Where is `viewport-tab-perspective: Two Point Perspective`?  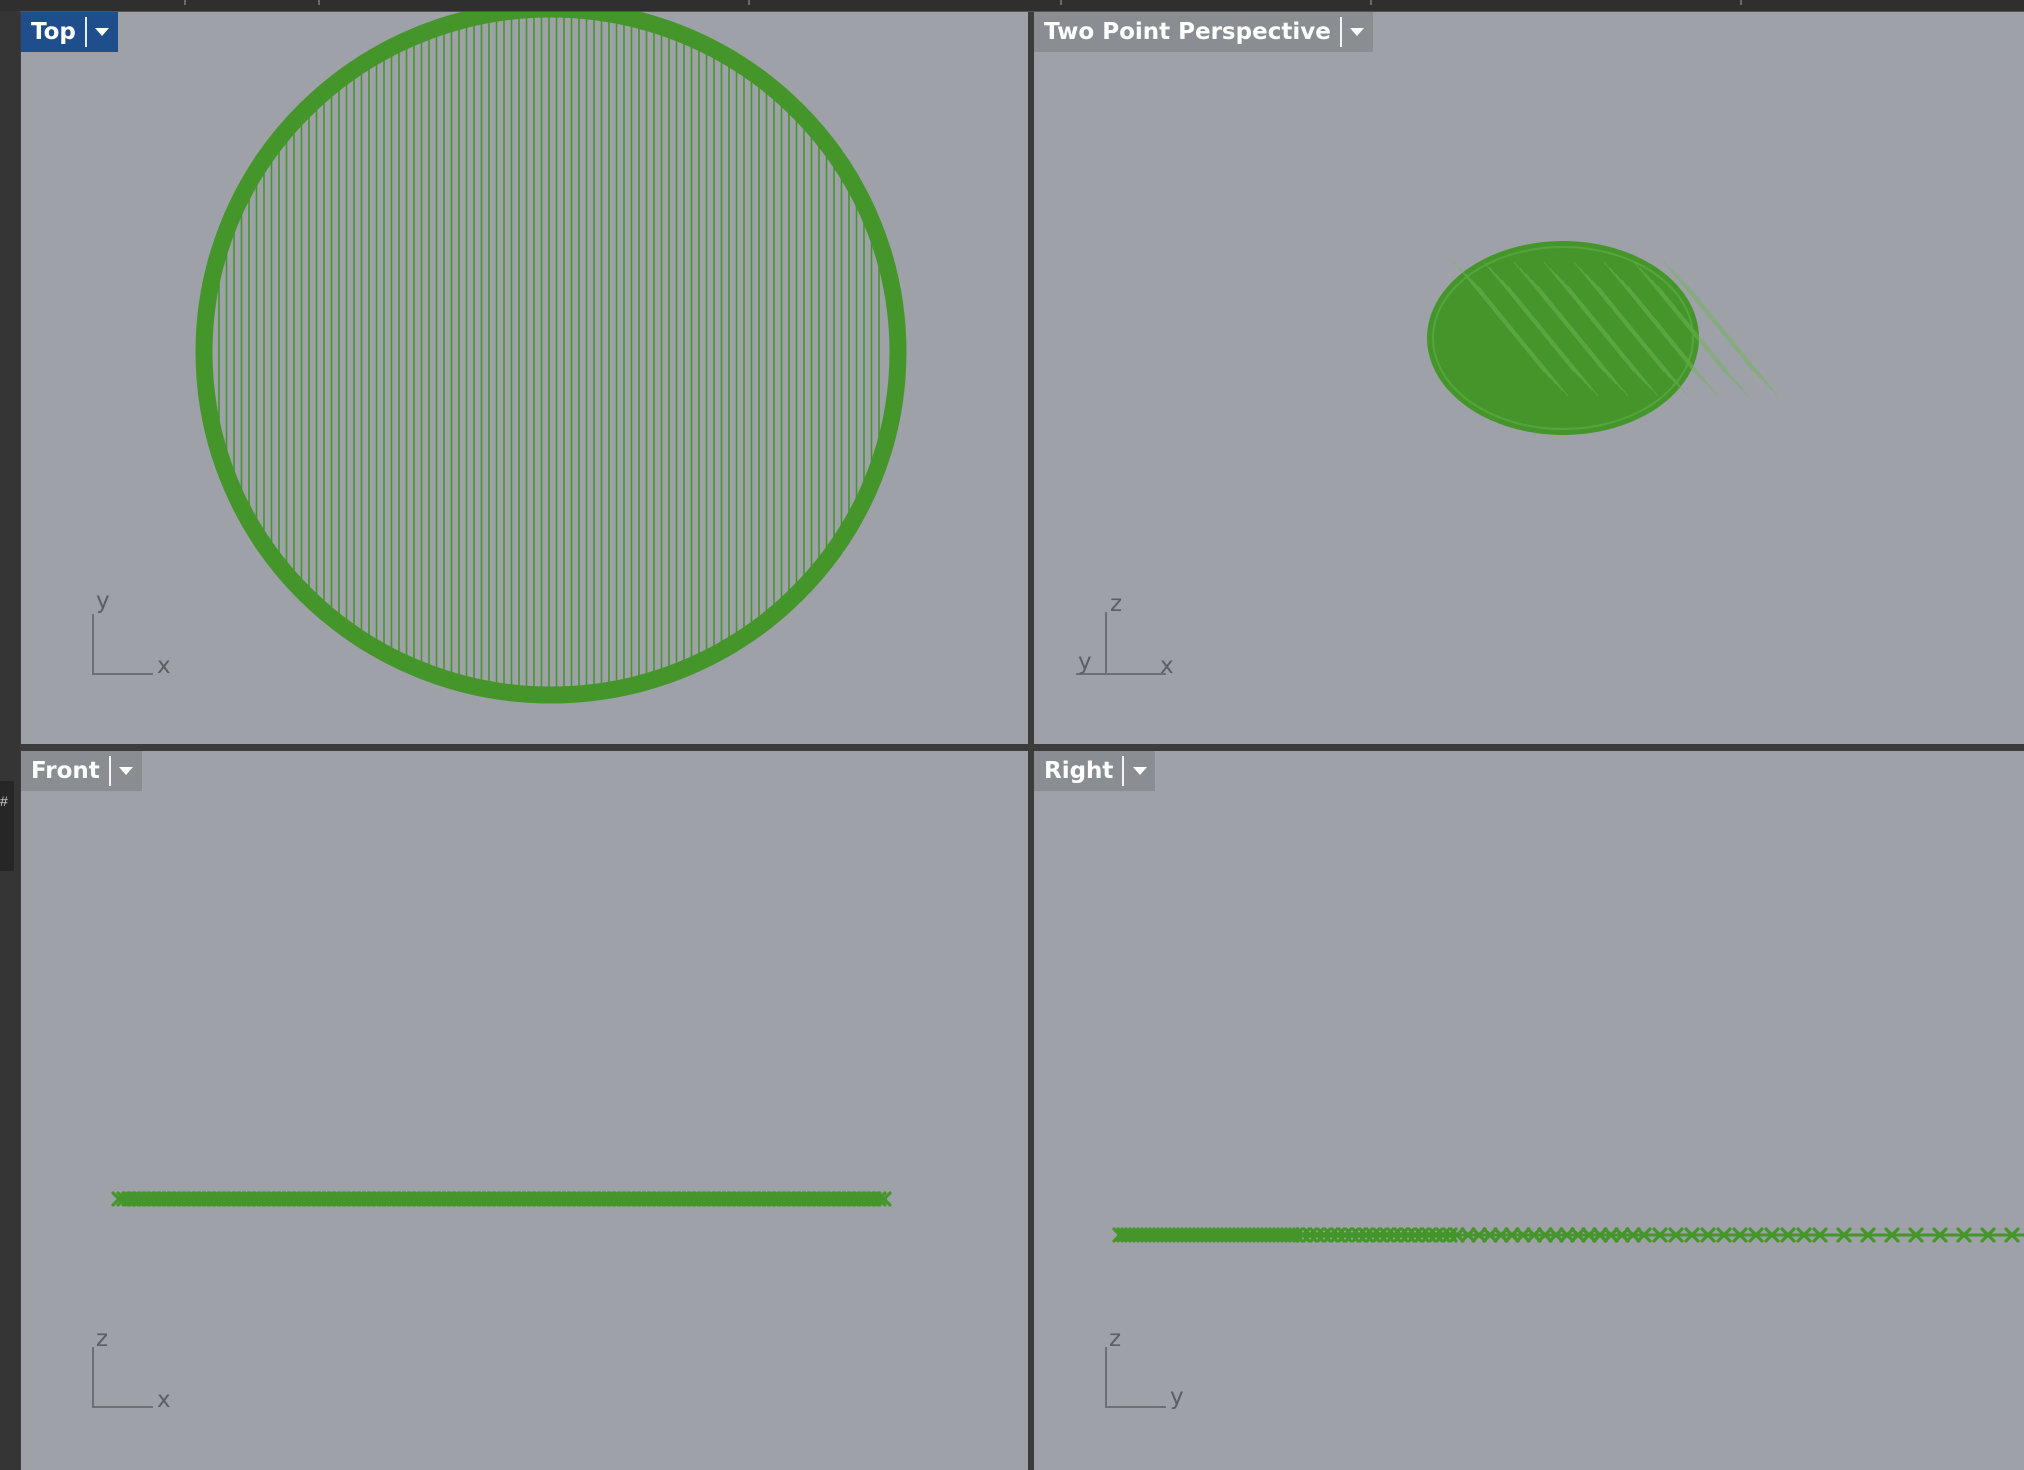 viewport-tab-perspective: Two Point Perspective is located at coordinates (1203, 32).